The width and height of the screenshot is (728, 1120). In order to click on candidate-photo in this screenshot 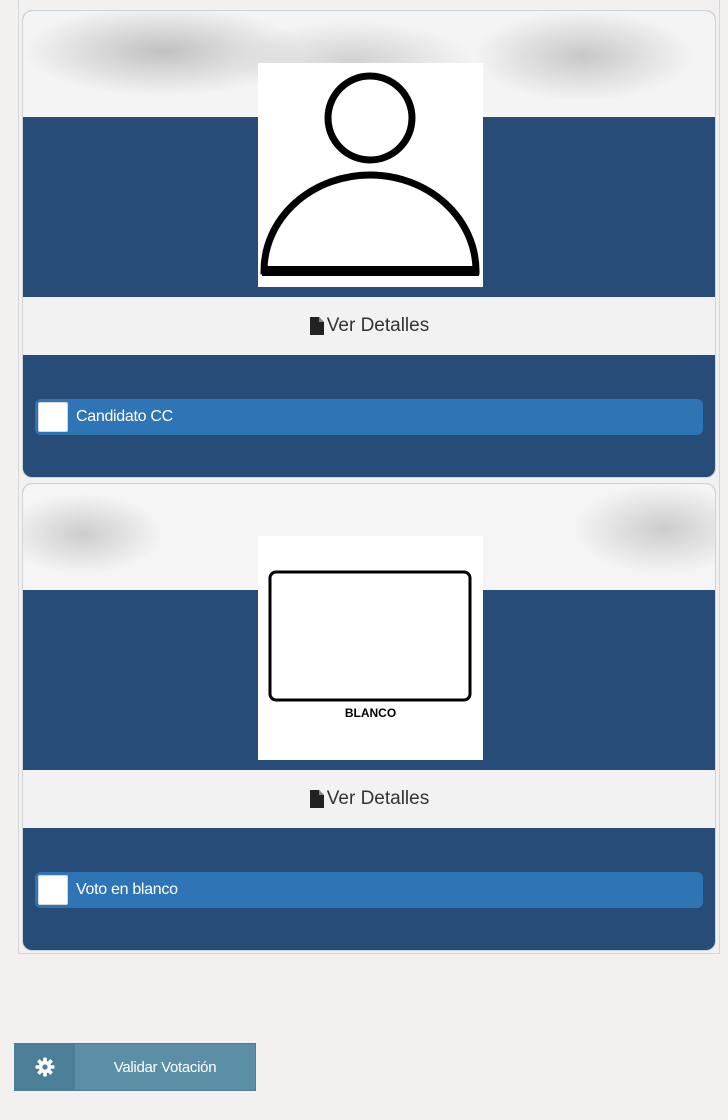, I will do `click(370, 175)`.